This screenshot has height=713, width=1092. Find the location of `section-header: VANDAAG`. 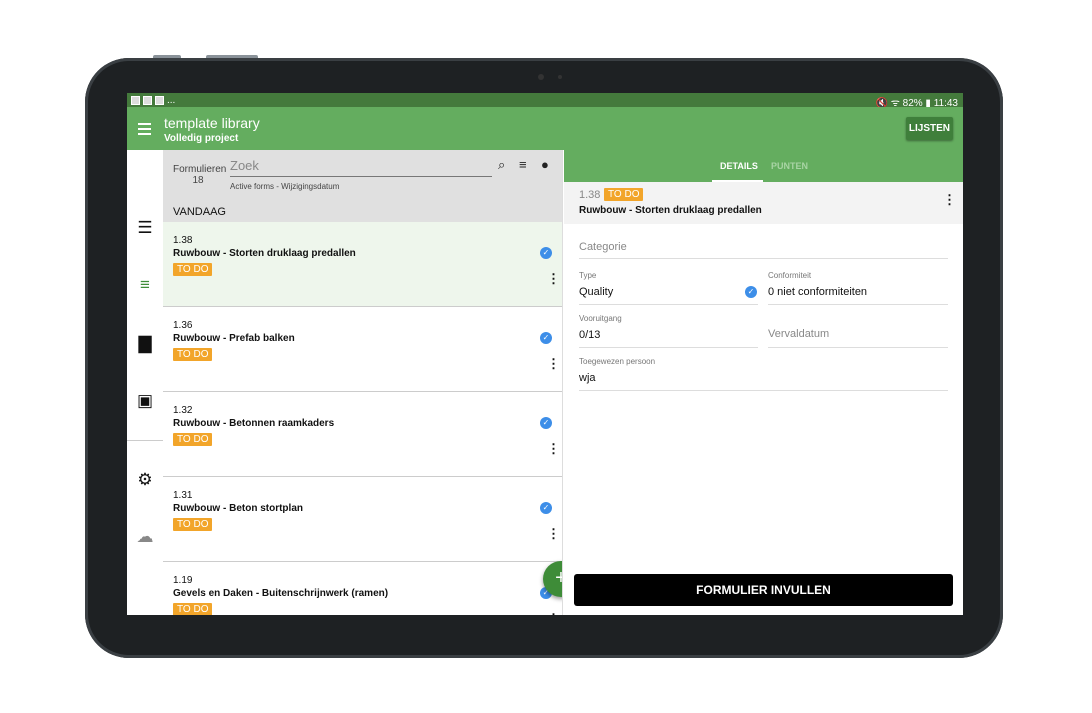

section-header: VANDAAG is located at coordinates (199, 212).